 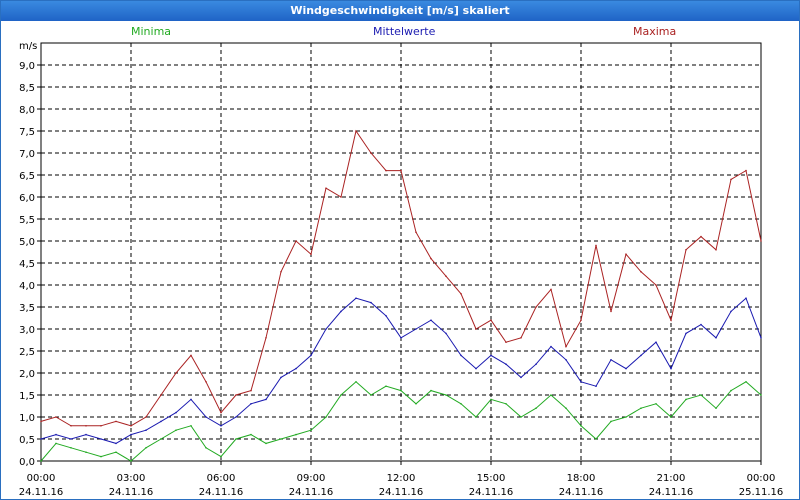 I want to click on y-tick-label: 8,0, so click(x=27, y=110).